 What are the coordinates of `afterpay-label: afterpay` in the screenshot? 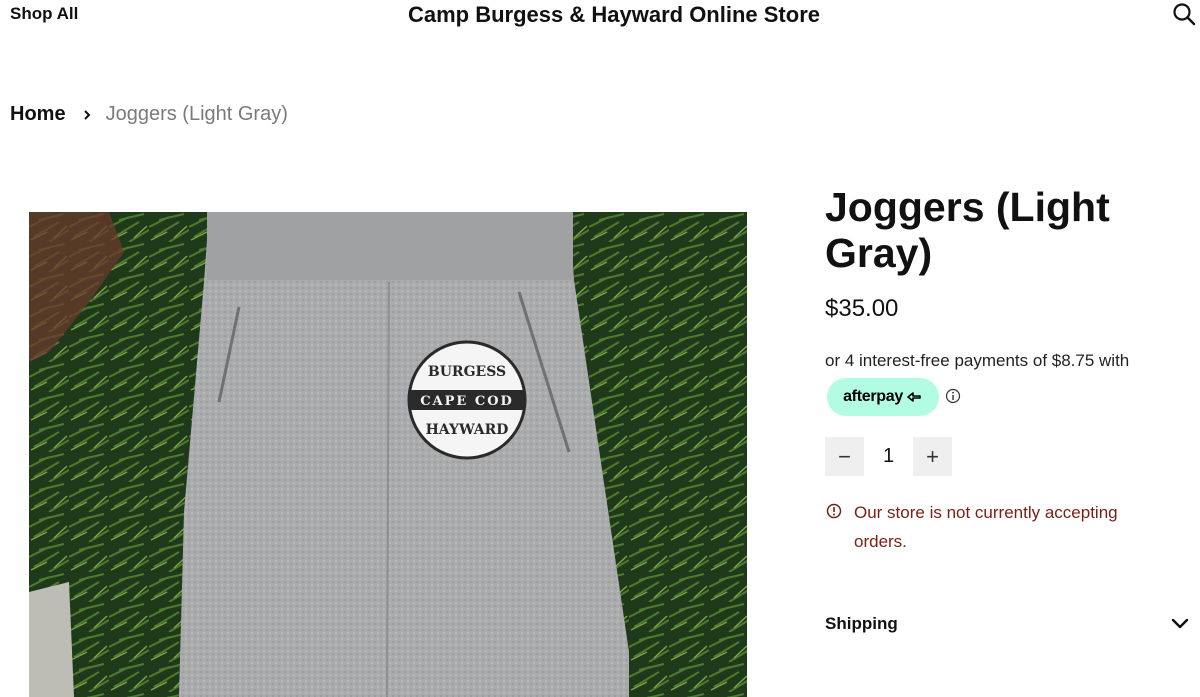 It's located at (873, 396).